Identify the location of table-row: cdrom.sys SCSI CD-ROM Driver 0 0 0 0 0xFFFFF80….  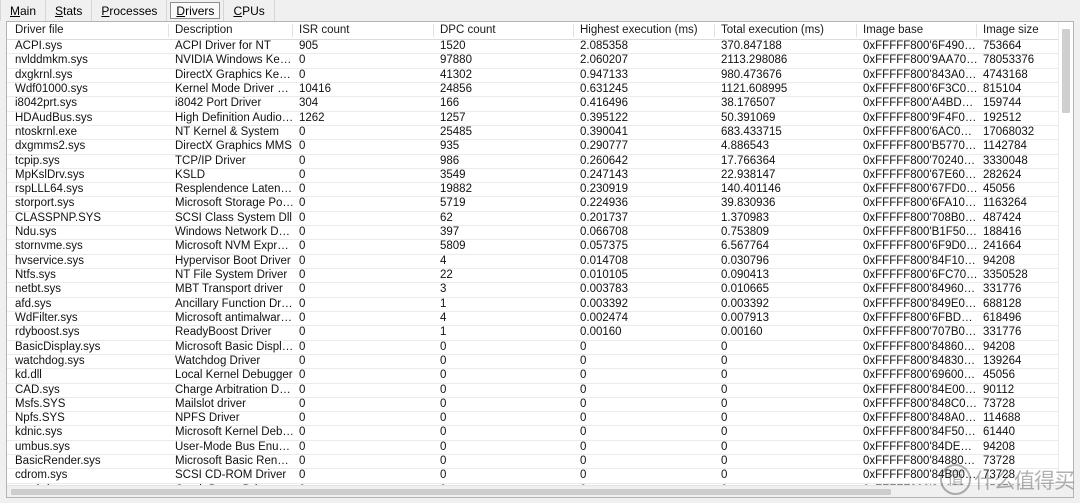
(540, 476).